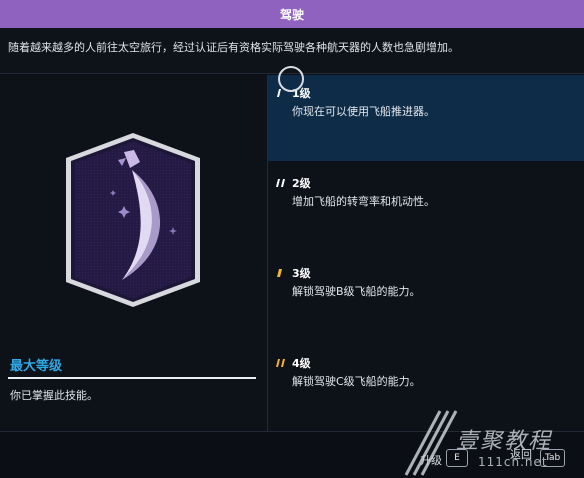 The height and width of the screenshot is (478, 584). I want to click on window-title: 驾驶, so click(291, 14).